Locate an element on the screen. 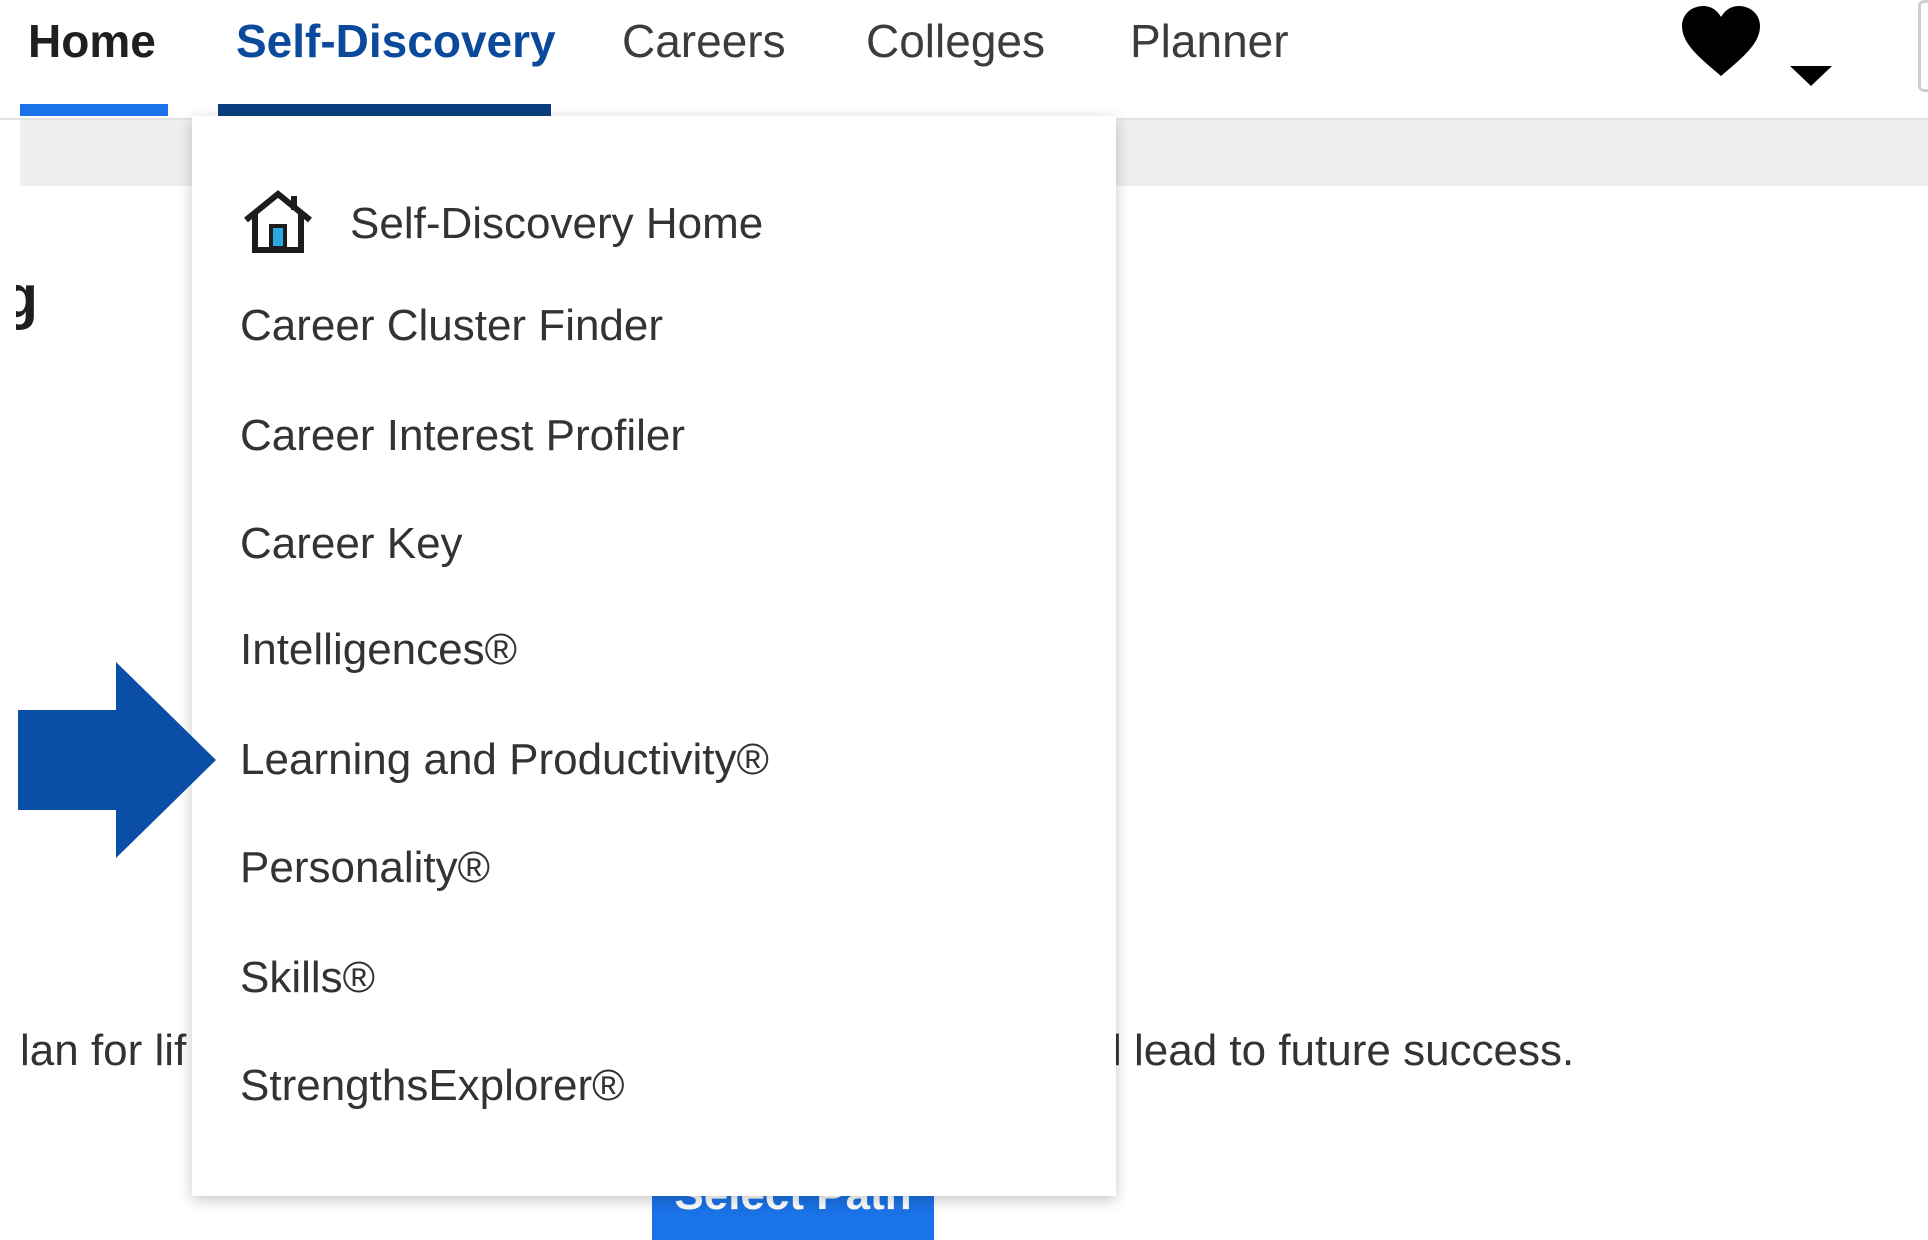 Image resolution: width=1928 pixels, height=1240 pixels. nav-self-discovery: Self-Discovery is located at coordinates (396, 41).